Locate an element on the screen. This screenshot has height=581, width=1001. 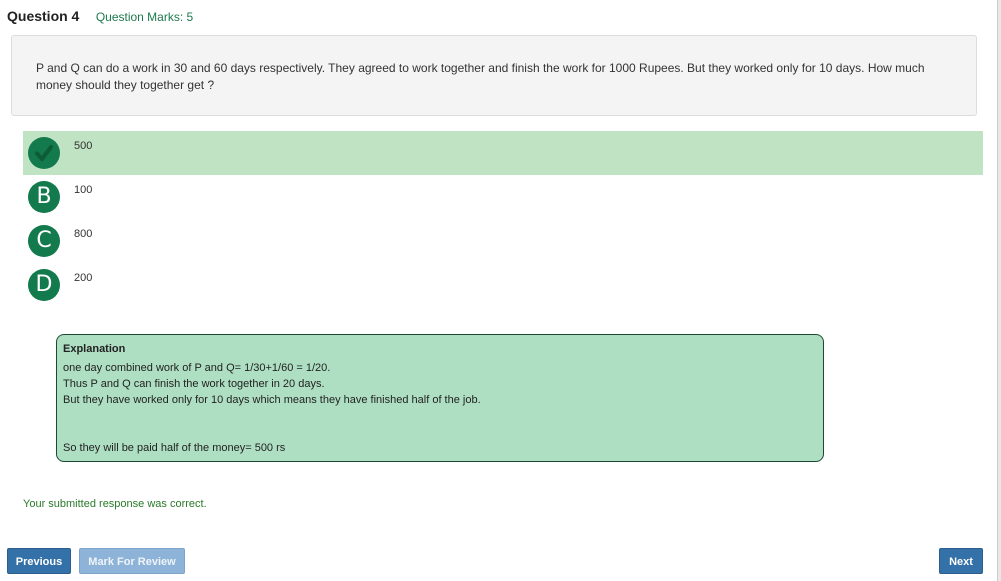
response-feedback: Your submitted response was correct. is located at coordinates (115, 504).